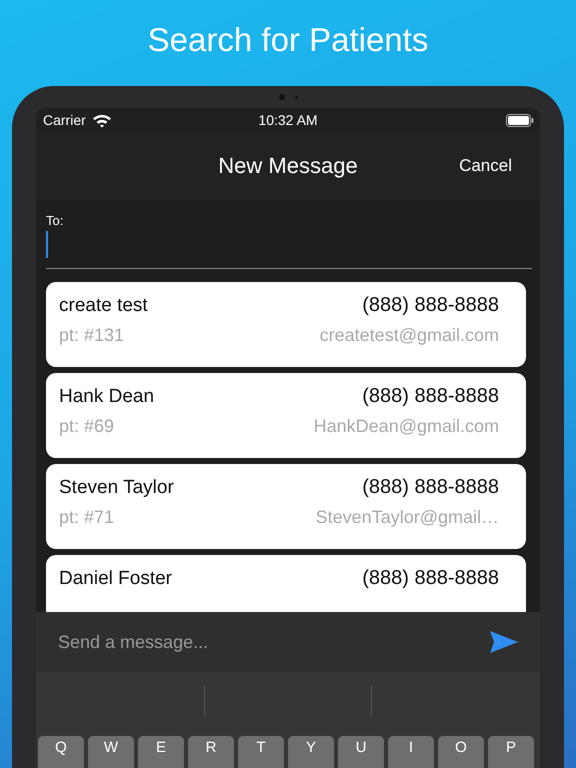  What do you see at coordinates (86, 517) in the screenshot?
I see `patient-id: pt: #71` at bounding box center [86, 517].